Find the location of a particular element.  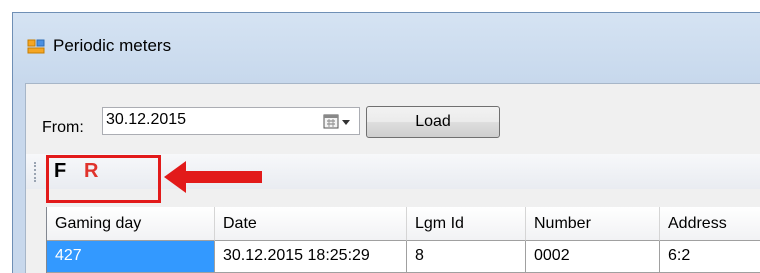

calendar-dropdown-icon is located at coordinates (338, 122).